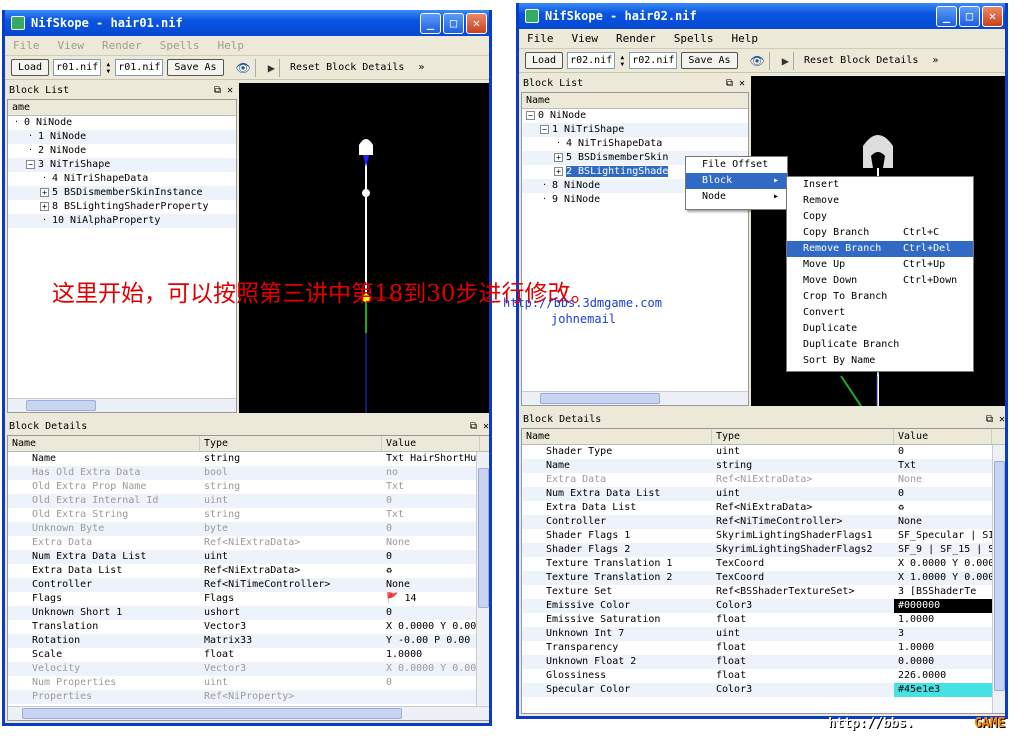  Describe the element at coordinates (248, 669) in the screenshot. I see `table-row: Velocity Vector3 X 0.0000 Y 0.00` at that location.